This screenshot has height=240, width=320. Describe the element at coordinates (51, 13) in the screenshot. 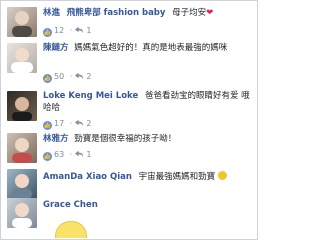

I see `comment-author: 林進` at that location.